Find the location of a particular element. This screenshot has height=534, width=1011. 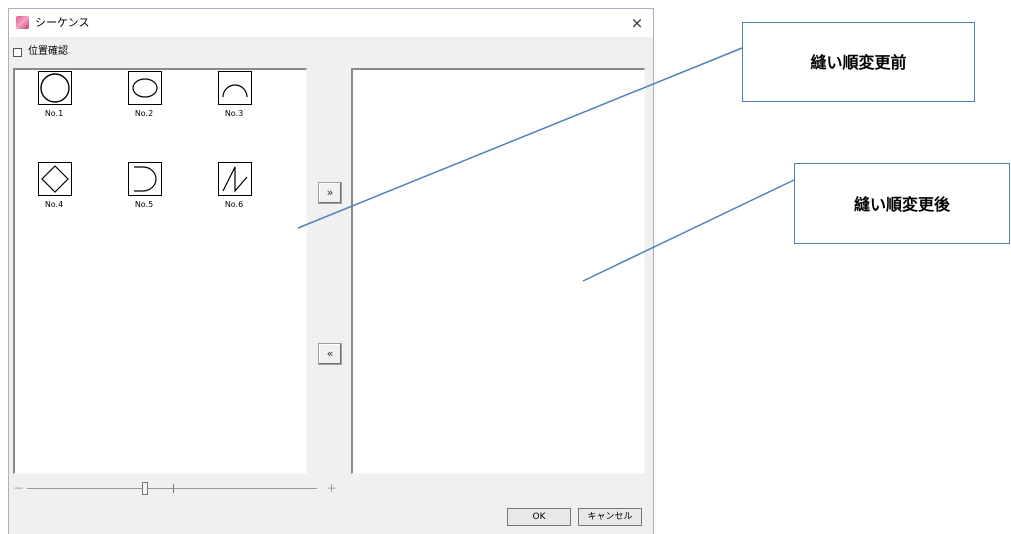

callout-before-change: 縫い順変更前 is located at coordinates (858, 62).